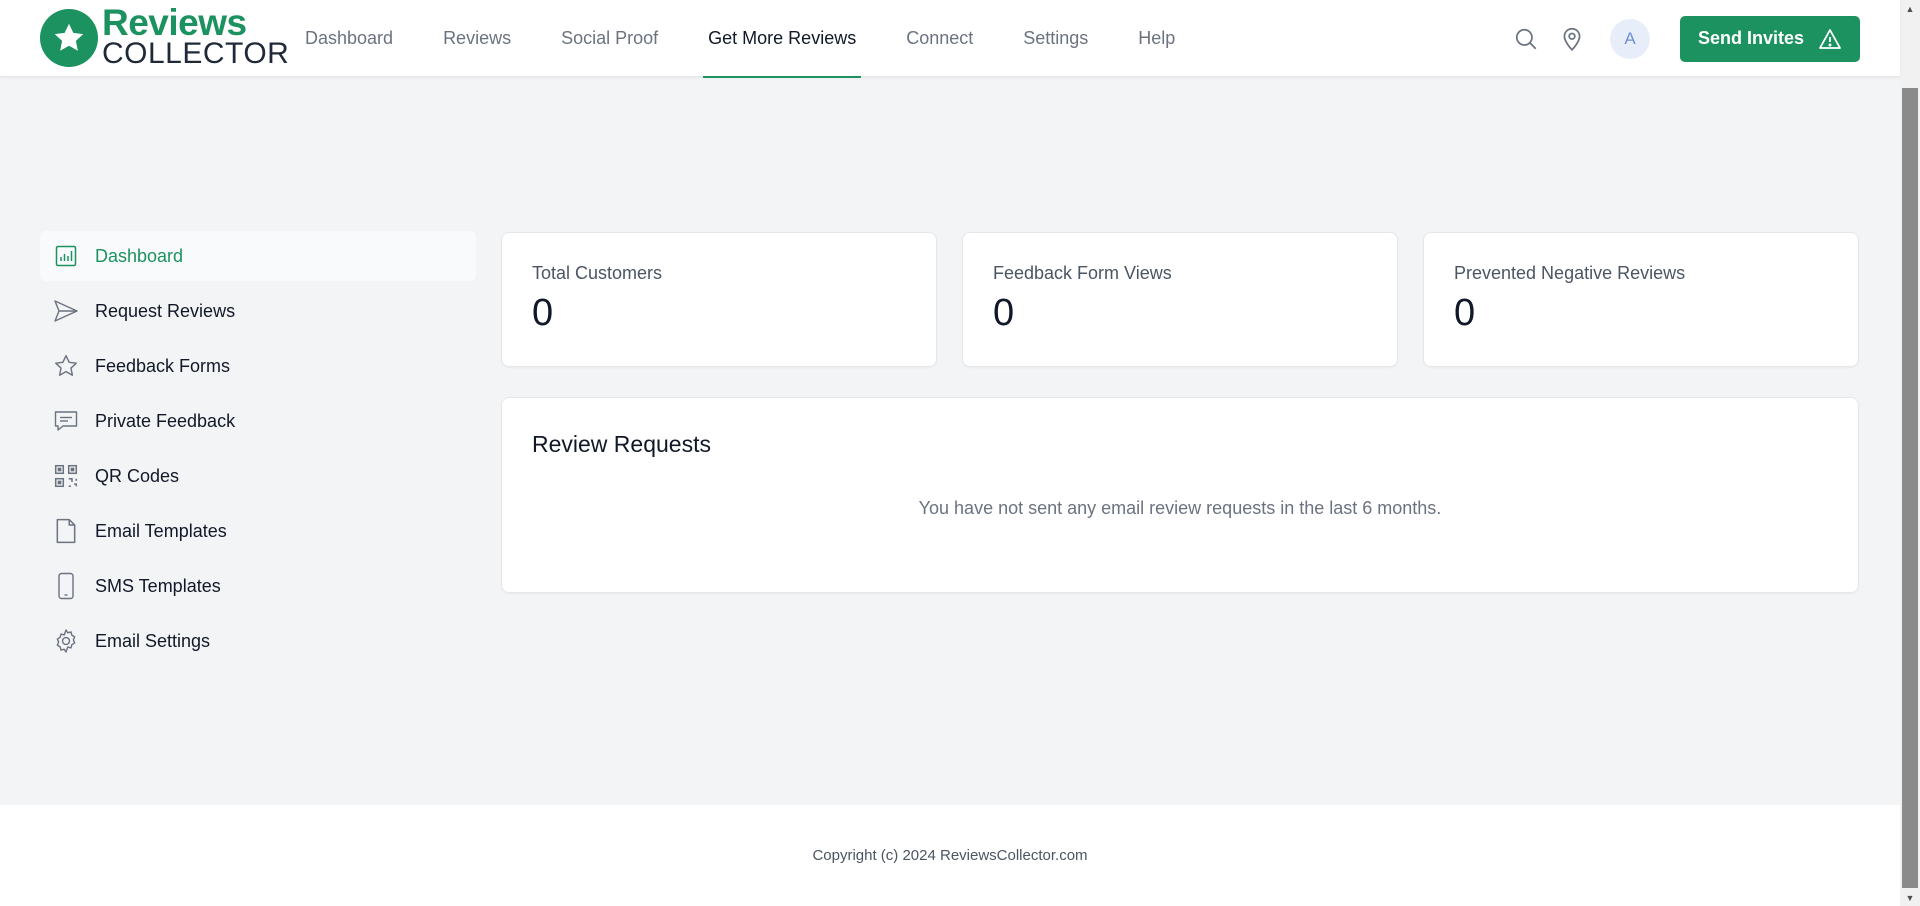  I want to click on sidebar-item-label: QR Codes, so click(137, 475).